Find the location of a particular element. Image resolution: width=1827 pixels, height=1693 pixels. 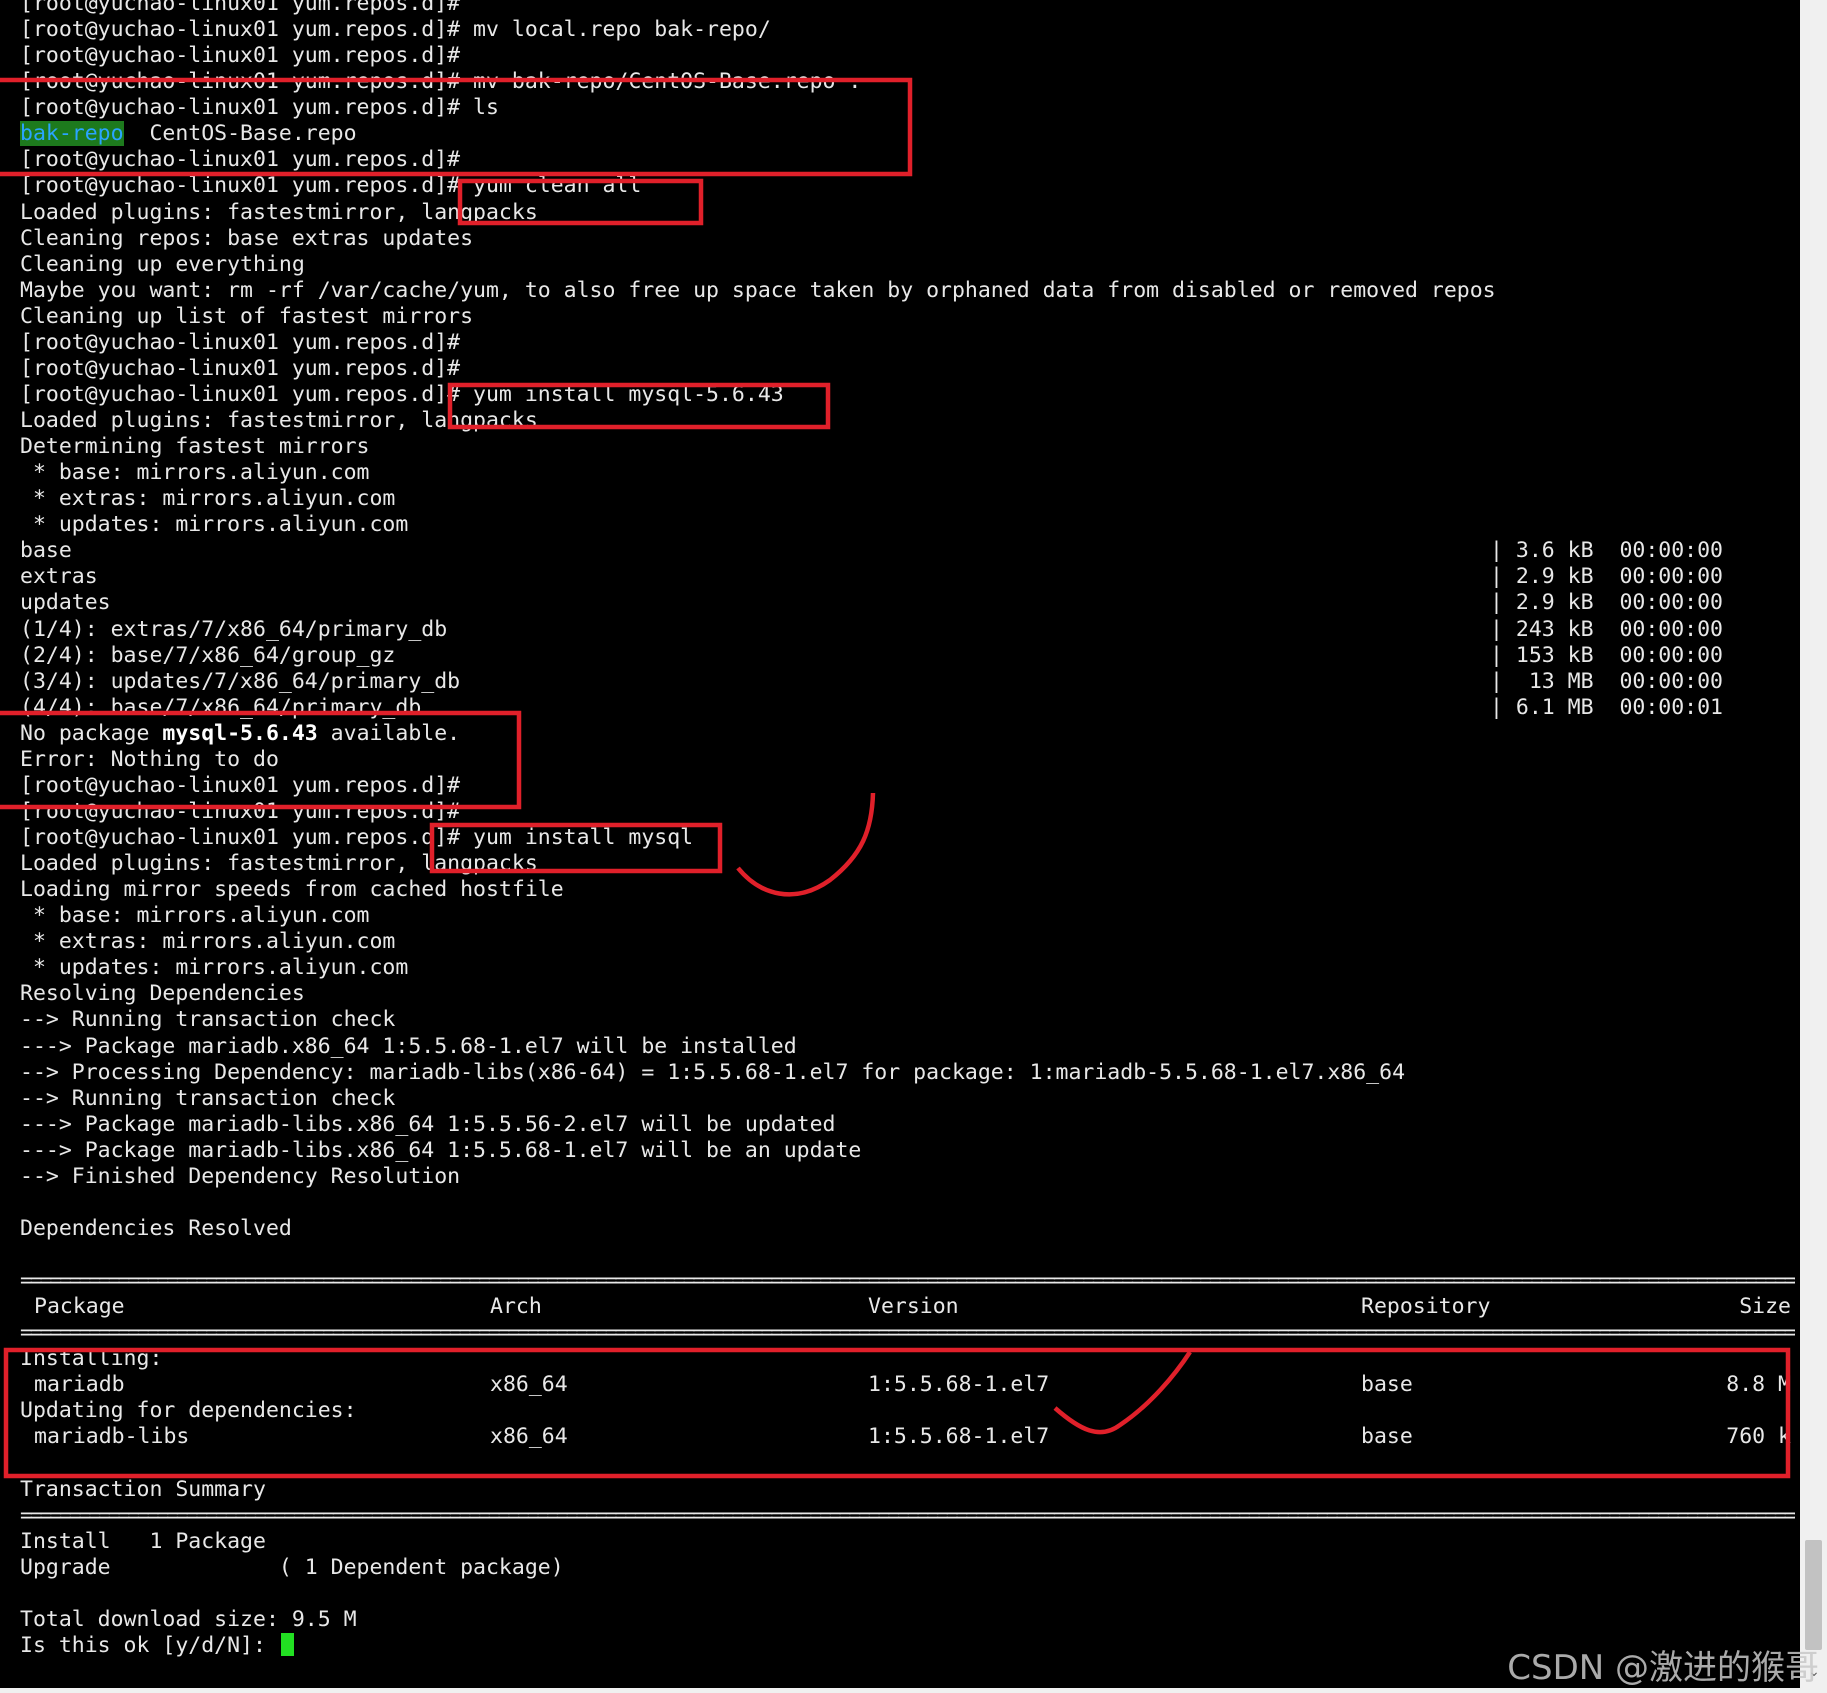

line-text: Resolving Dependencies is located at coordinates (162, 994).